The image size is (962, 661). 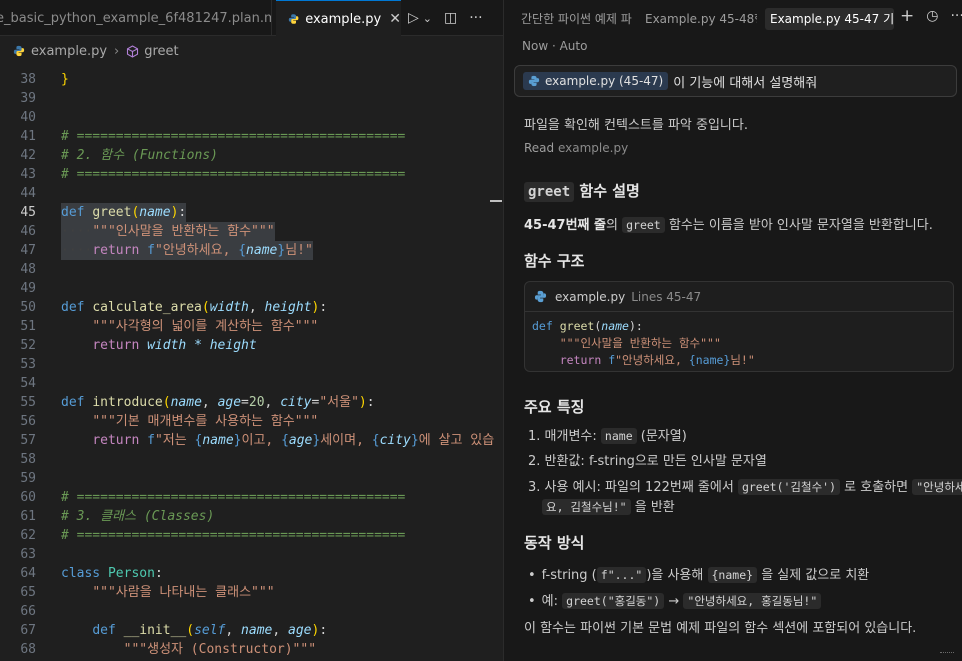 I want to click on code-line: 61 # 3. 클래스 (Classes), so click(x=251, y=516).